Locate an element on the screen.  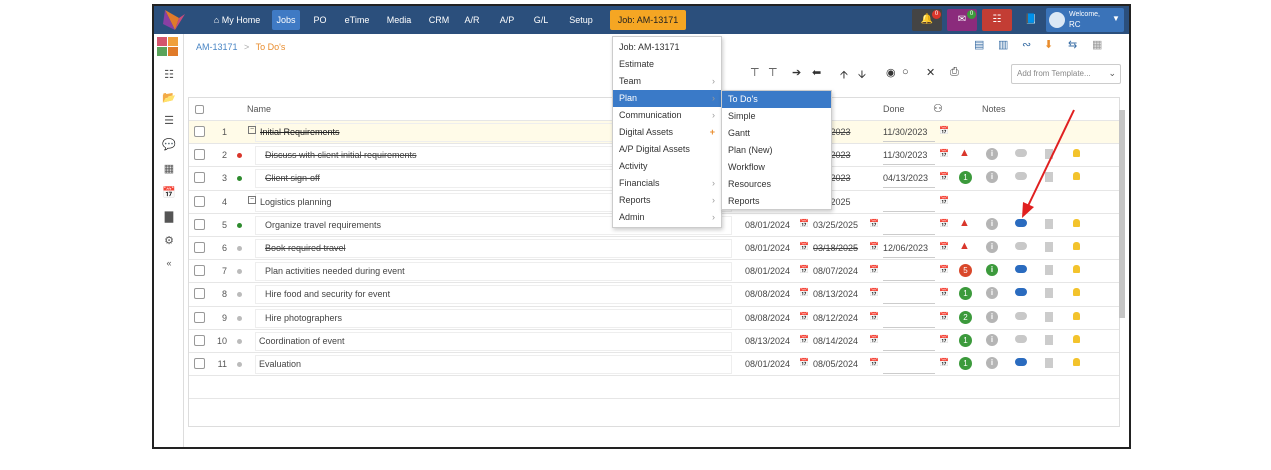
spreadsheet-icon: ▦ is located at coordinates (1097, 44).